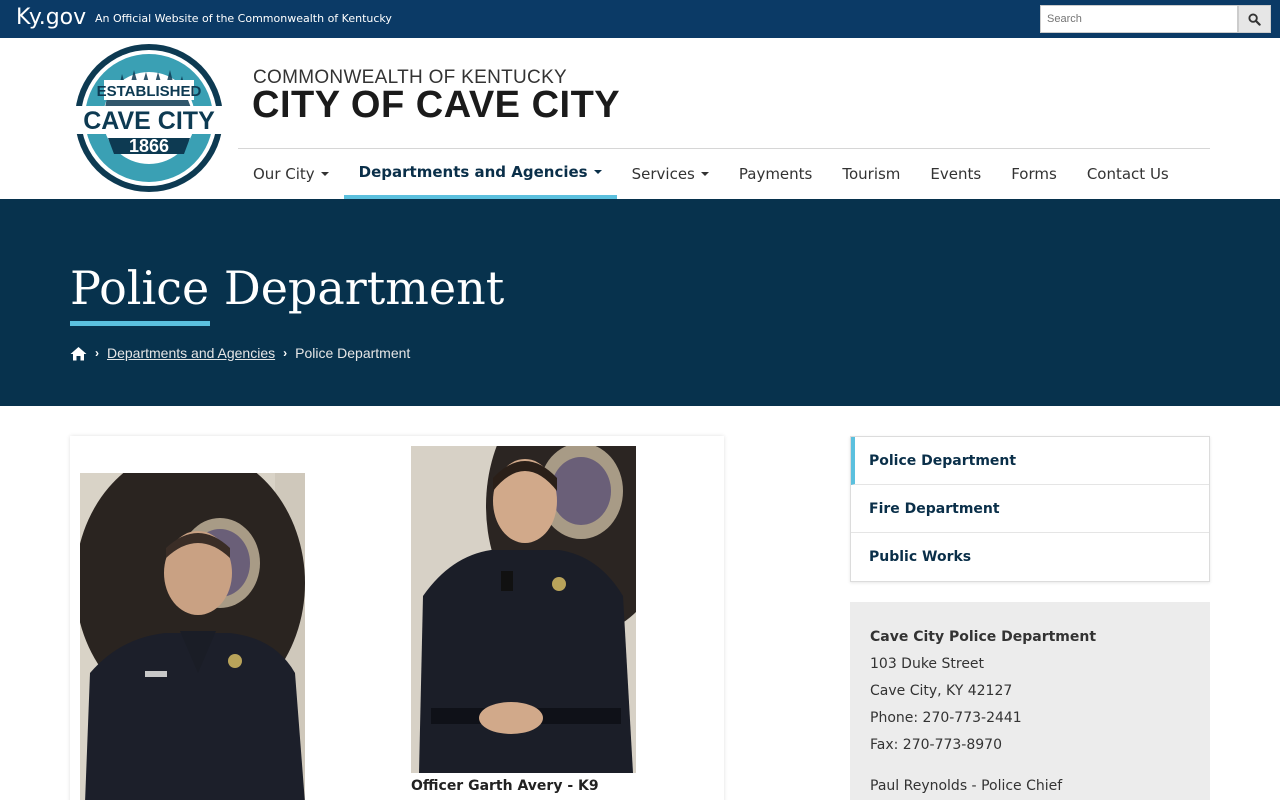 The image size is (1280, 800). I want to click on contact-title: Cave City Police Department, so click(983, 637).